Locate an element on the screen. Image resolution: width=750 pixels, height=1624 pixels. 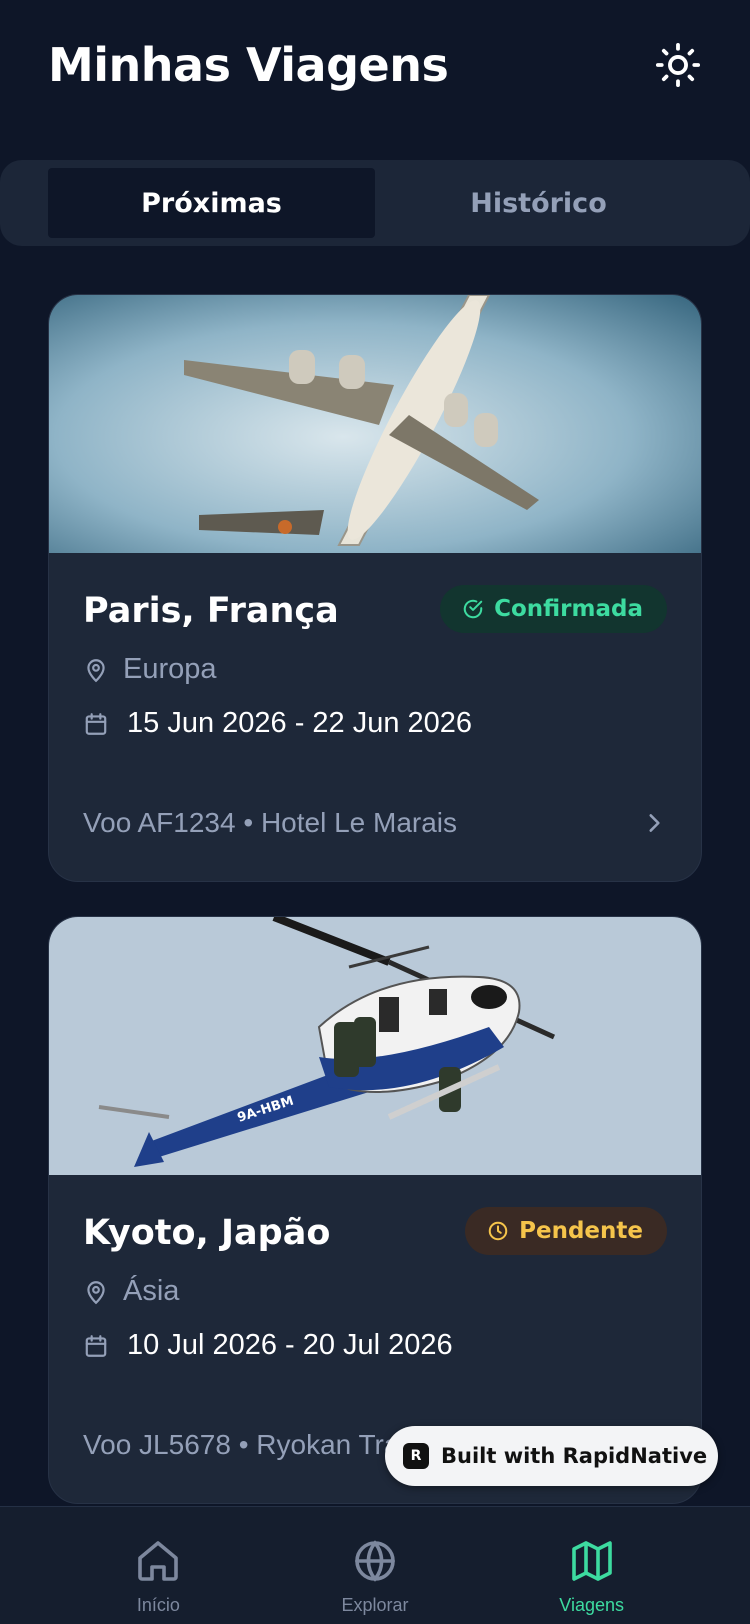
theme-toggle-button is located at coordinates (678, 65).